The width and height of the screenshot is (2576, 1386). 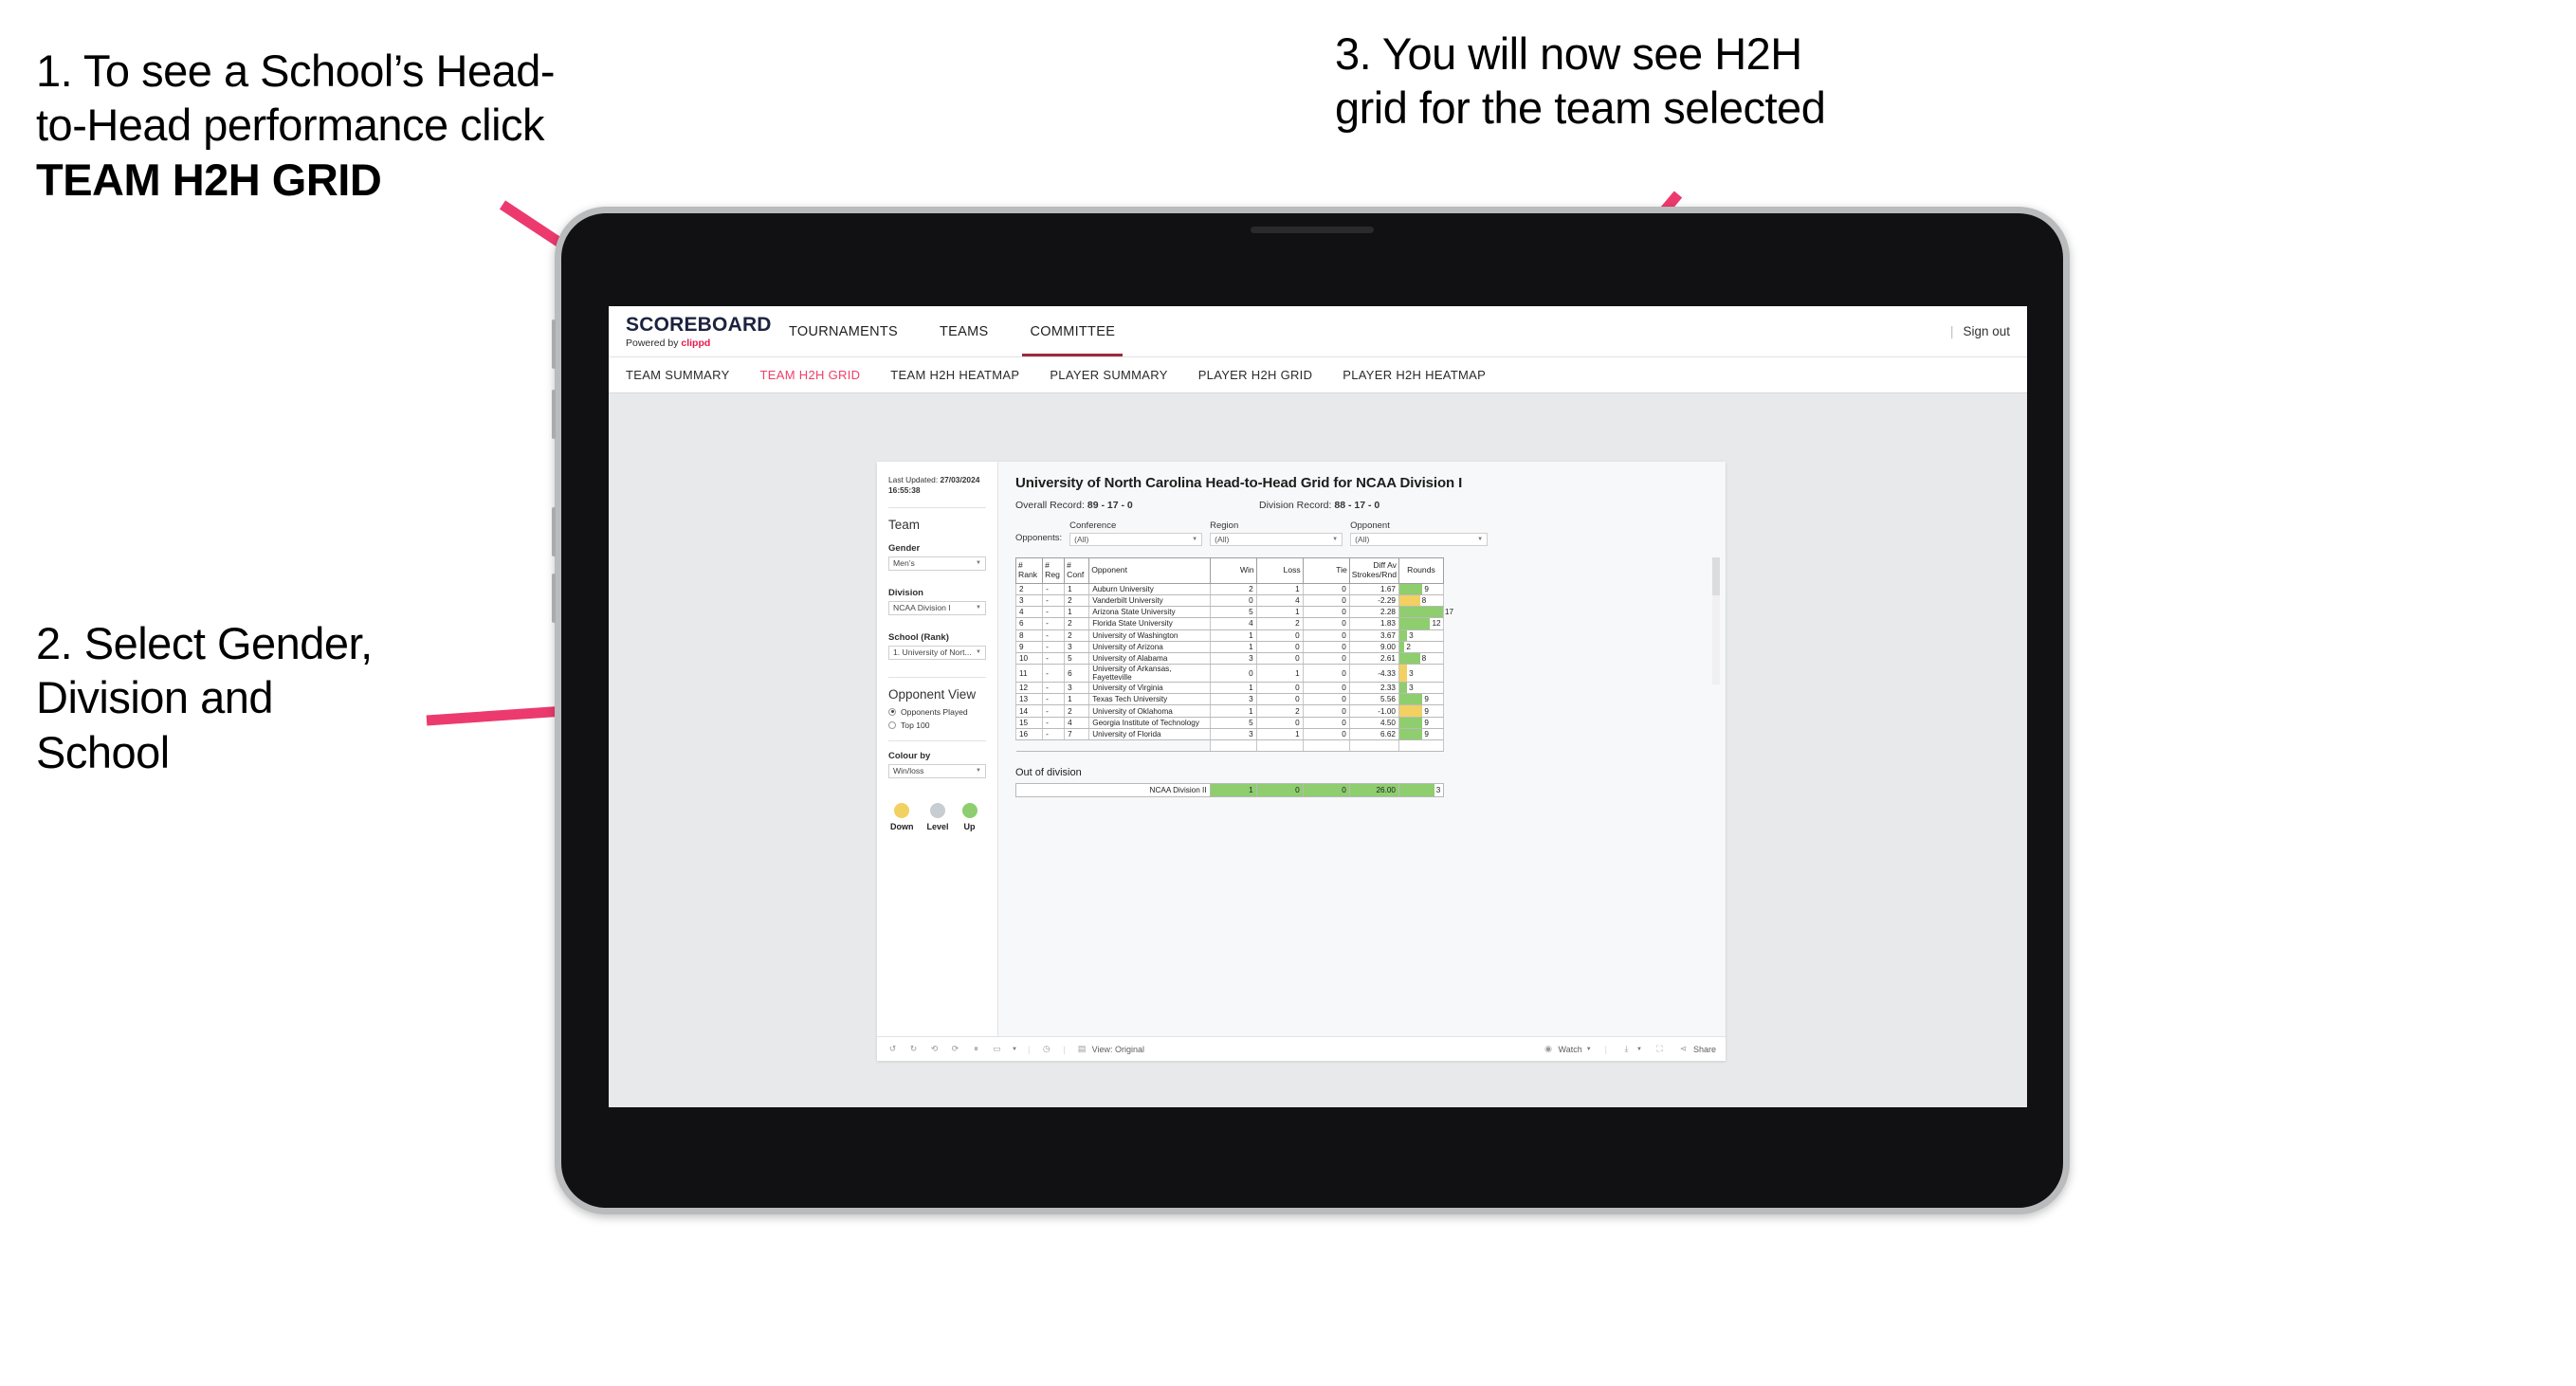 What do you see at coordinates (1426, 588) in the screenshot?
I see `rounds-value: 9` at bounding box center [1426, 588].